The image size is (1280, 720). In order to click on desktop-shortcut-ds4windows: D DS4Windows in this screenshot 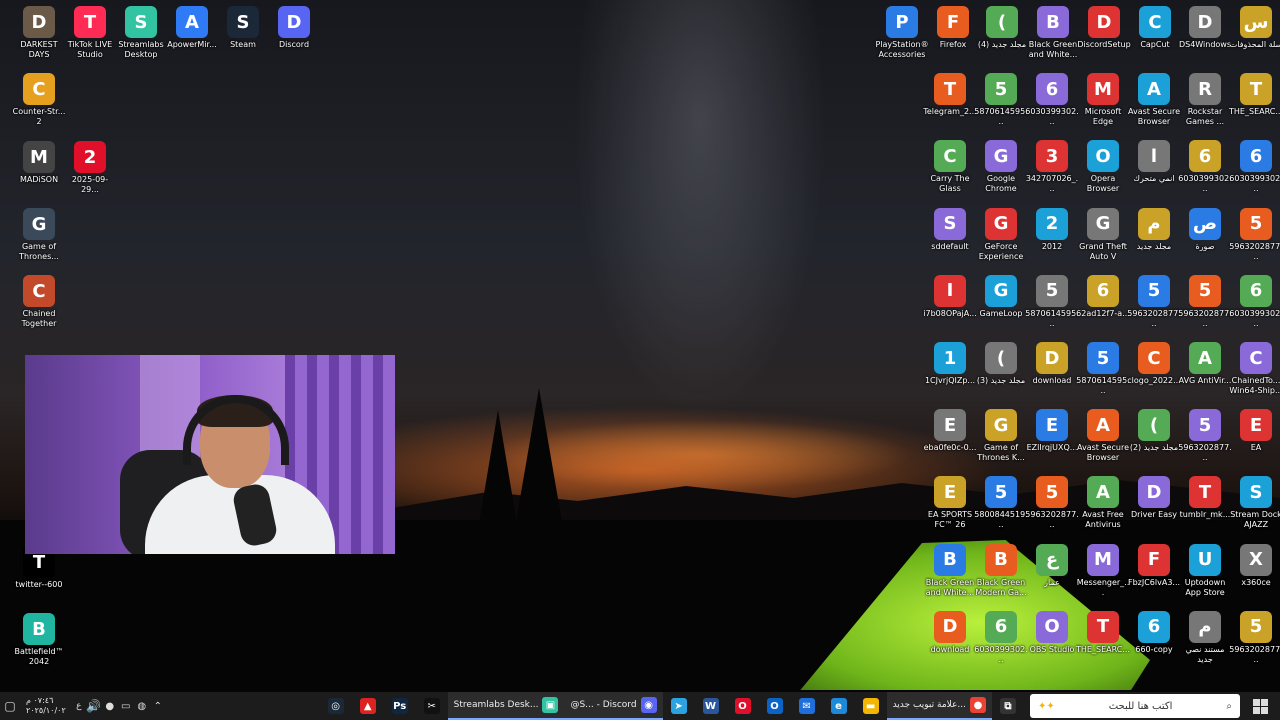, I will do `click(1205, 26)`.